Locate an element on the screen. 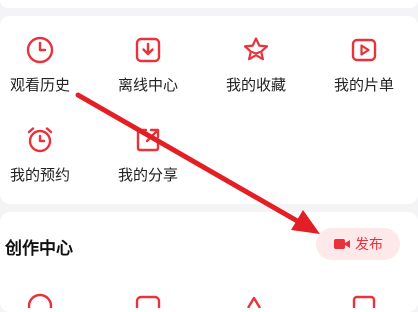 Image resolution: width=418 pixels, height=312 pixels. partial-square-icon is located at coordinates (148, 298).